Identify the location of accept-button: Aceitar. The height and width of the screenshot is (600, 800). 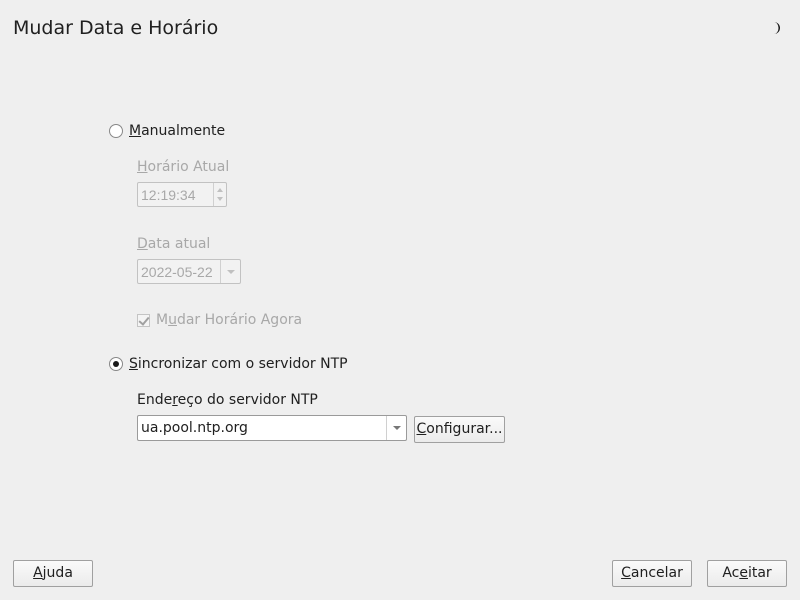
(747, 573).